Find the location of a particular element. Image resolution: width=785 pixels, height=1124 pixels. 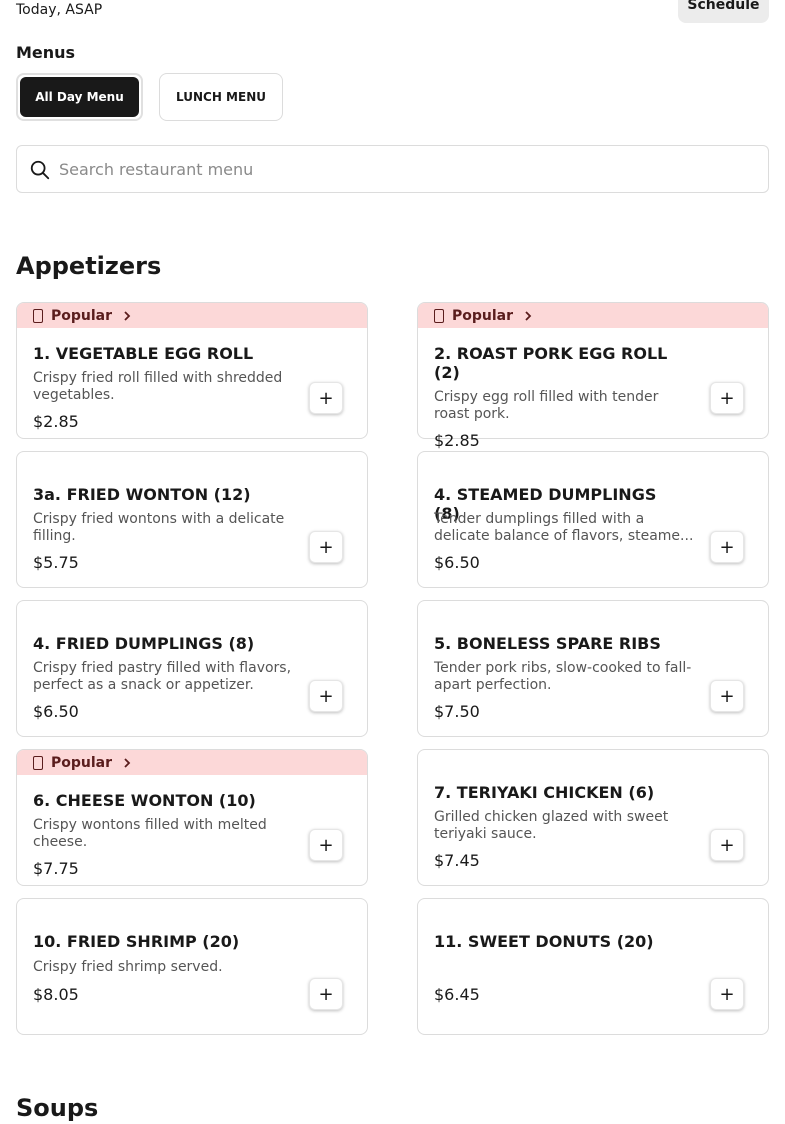

search-bar is located at coordinates (392, 169).